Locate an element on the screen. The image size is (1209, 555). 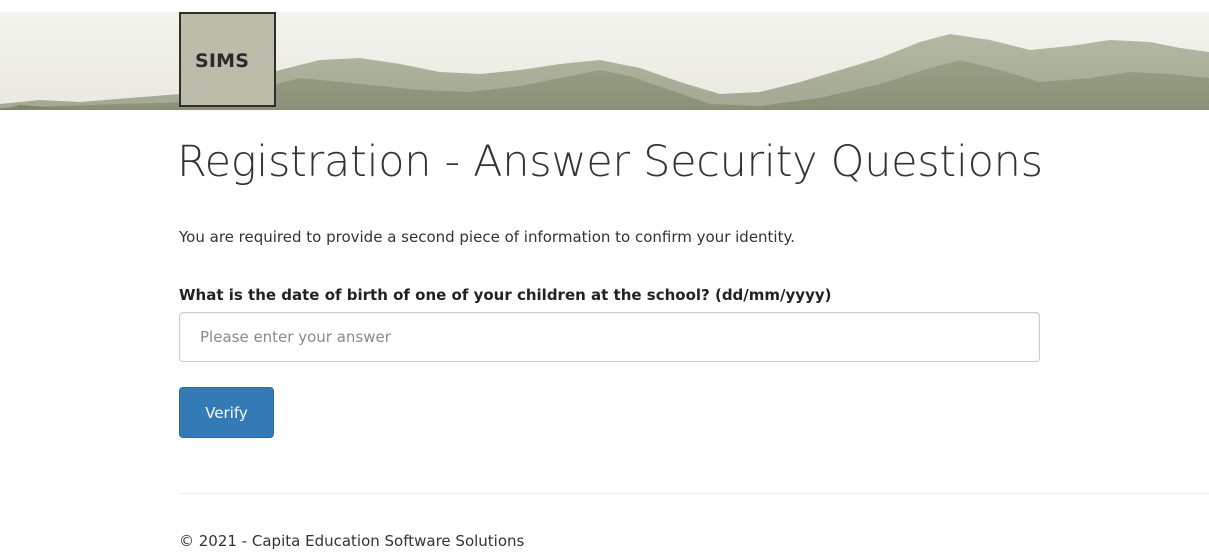
security-answer-input is located at coordinates (609, 337).